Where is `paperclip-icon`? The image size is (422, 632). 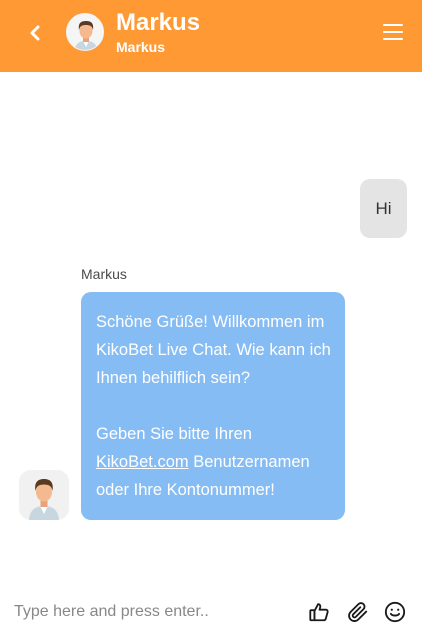 paperclip-icon is located at coordinates (358, 612).